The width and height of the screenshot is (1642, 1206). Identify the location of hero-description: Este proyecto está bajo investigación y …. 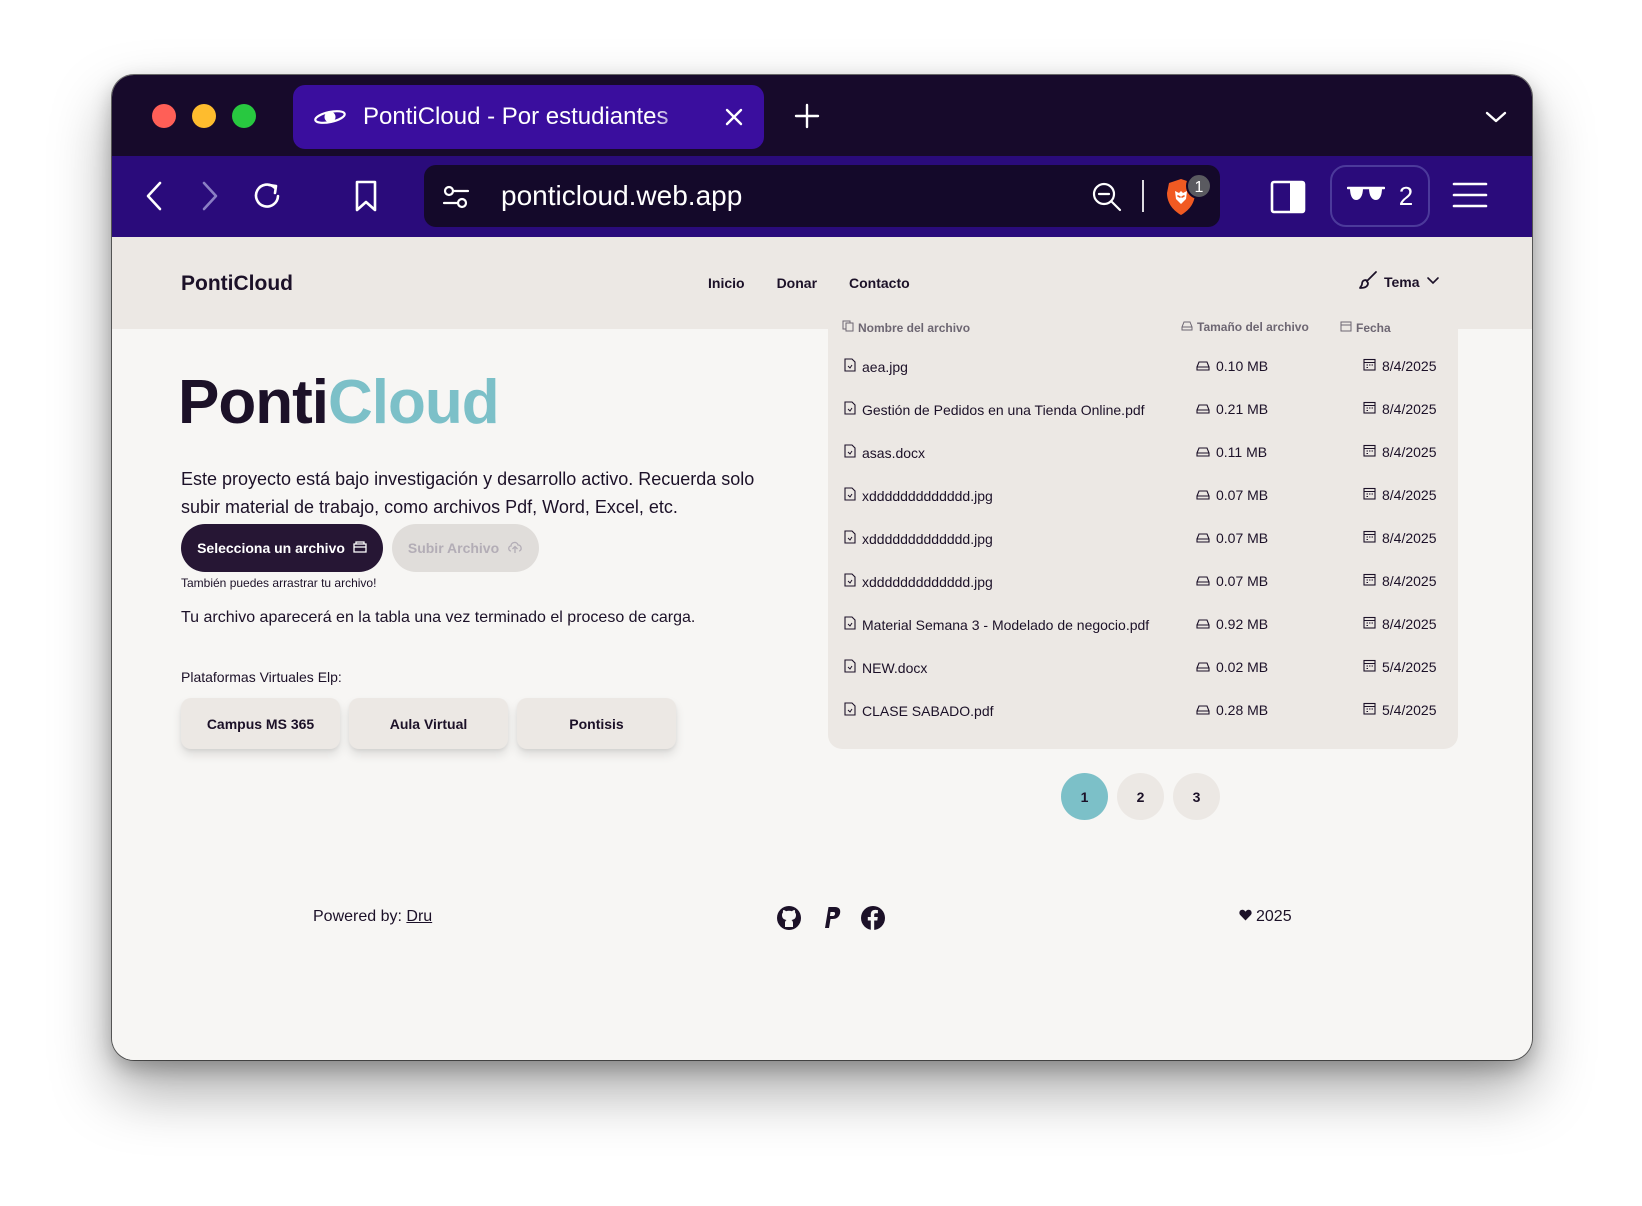
(468, 493).